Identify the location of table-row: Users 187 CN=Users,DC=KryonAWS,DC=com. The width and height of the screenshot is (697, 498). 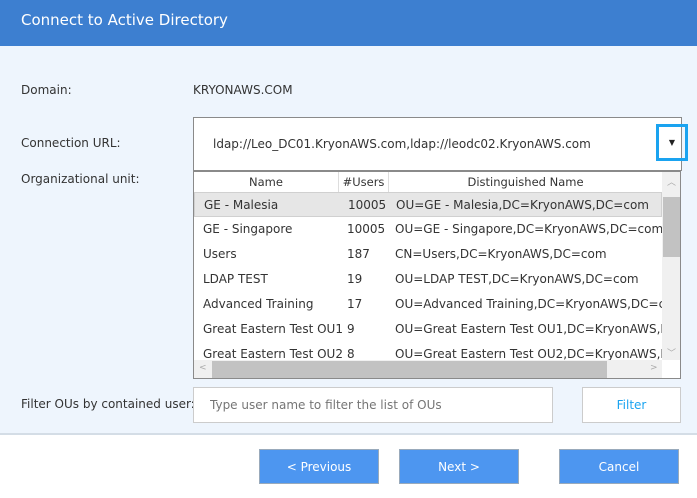
(428, 254).